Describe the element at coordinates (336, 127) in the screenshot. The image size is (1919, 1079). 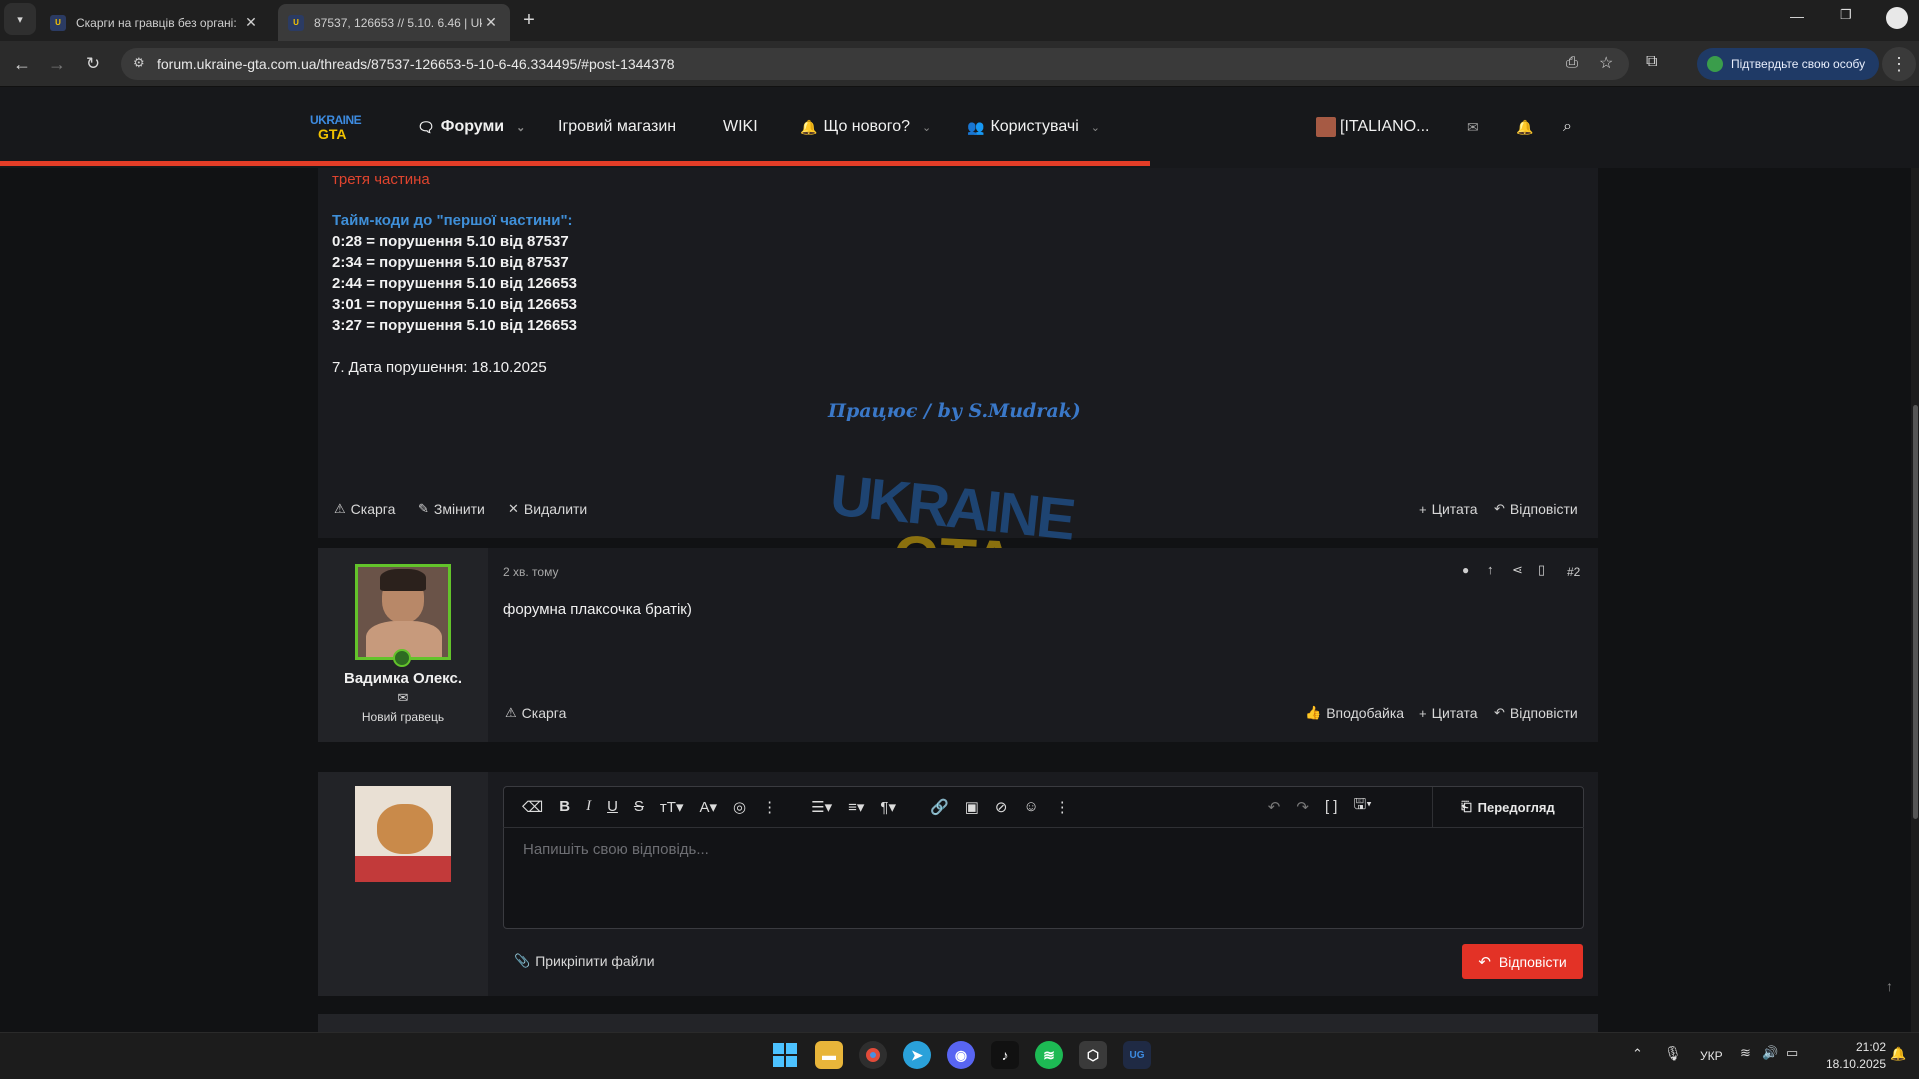
I see `site-logo: UKRAINE GTA` at that location.